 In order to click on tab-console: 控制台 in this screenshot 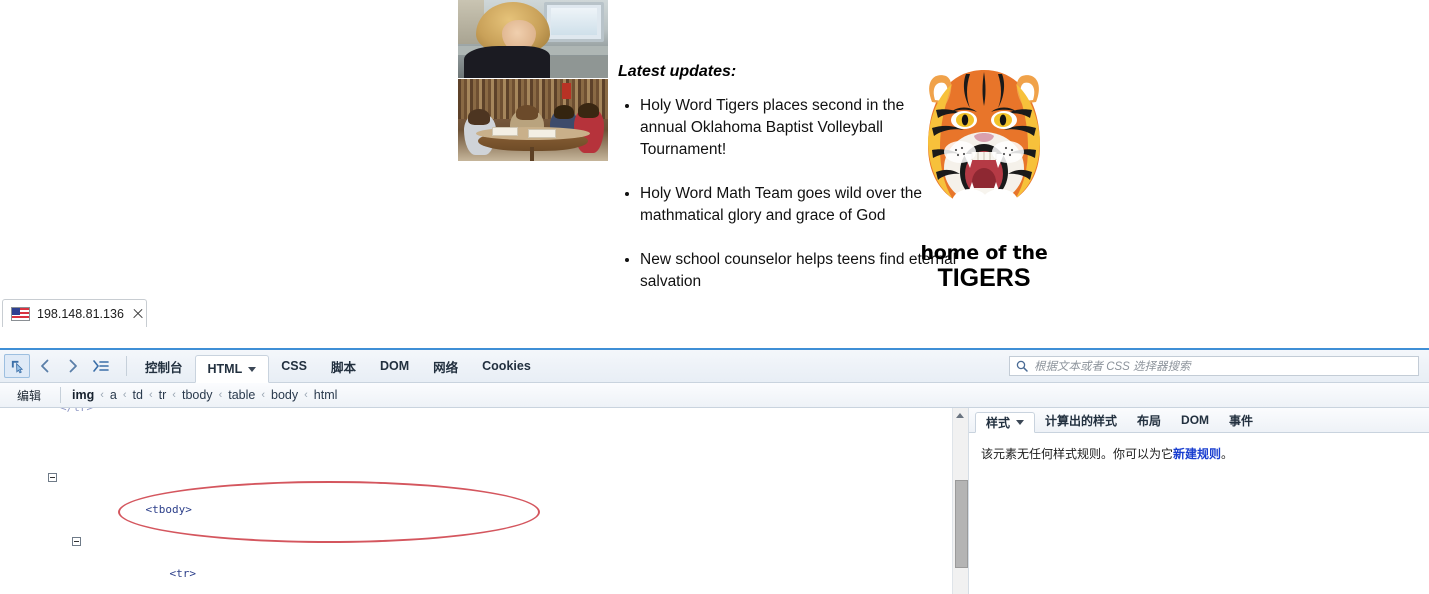, I will do `click(164, 366)`.